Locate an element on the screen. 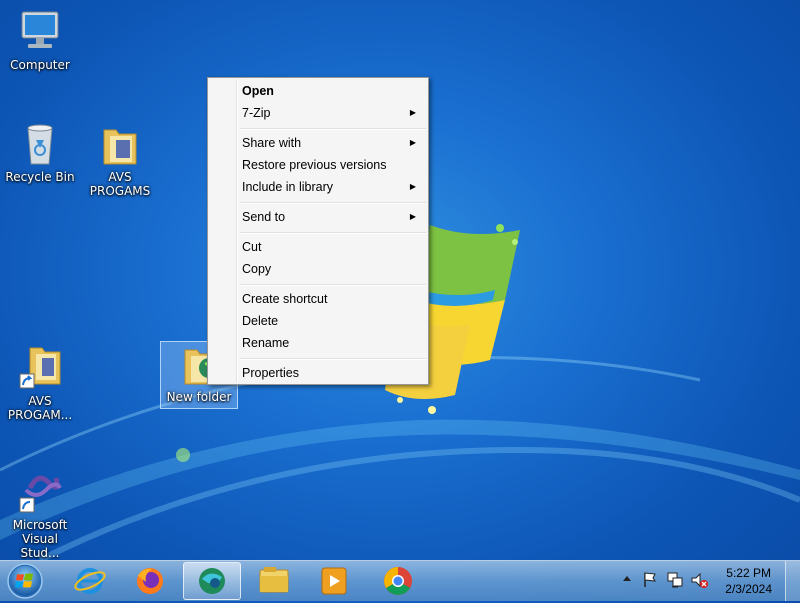 This screenshot has height=603, width=800. menu-item-label: Cut is located at coordinates (252, 247).